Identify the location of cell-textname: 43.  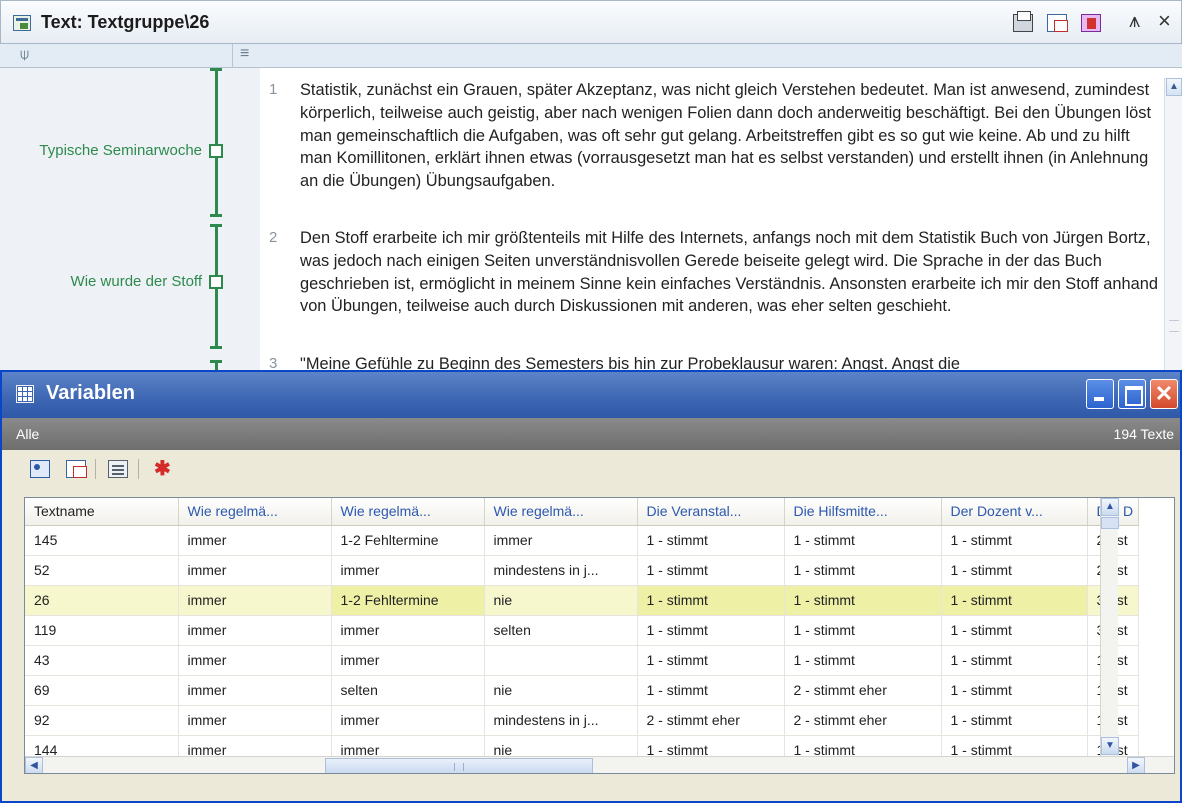
(102, 660).